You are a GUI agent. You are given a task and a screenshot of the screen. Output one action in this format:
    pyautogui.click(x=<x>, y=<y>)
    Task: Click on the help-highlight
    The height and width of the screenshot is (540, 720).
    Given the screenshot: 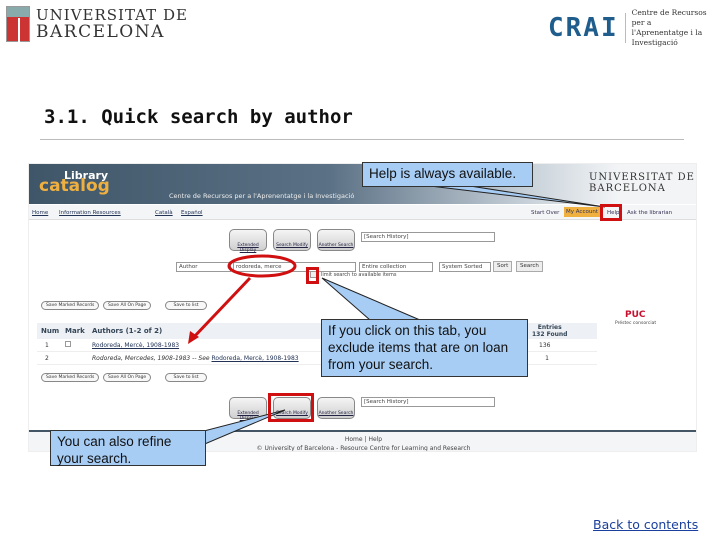 What is the action you would take?
    pyautogui.click(x=611, y=212)
    